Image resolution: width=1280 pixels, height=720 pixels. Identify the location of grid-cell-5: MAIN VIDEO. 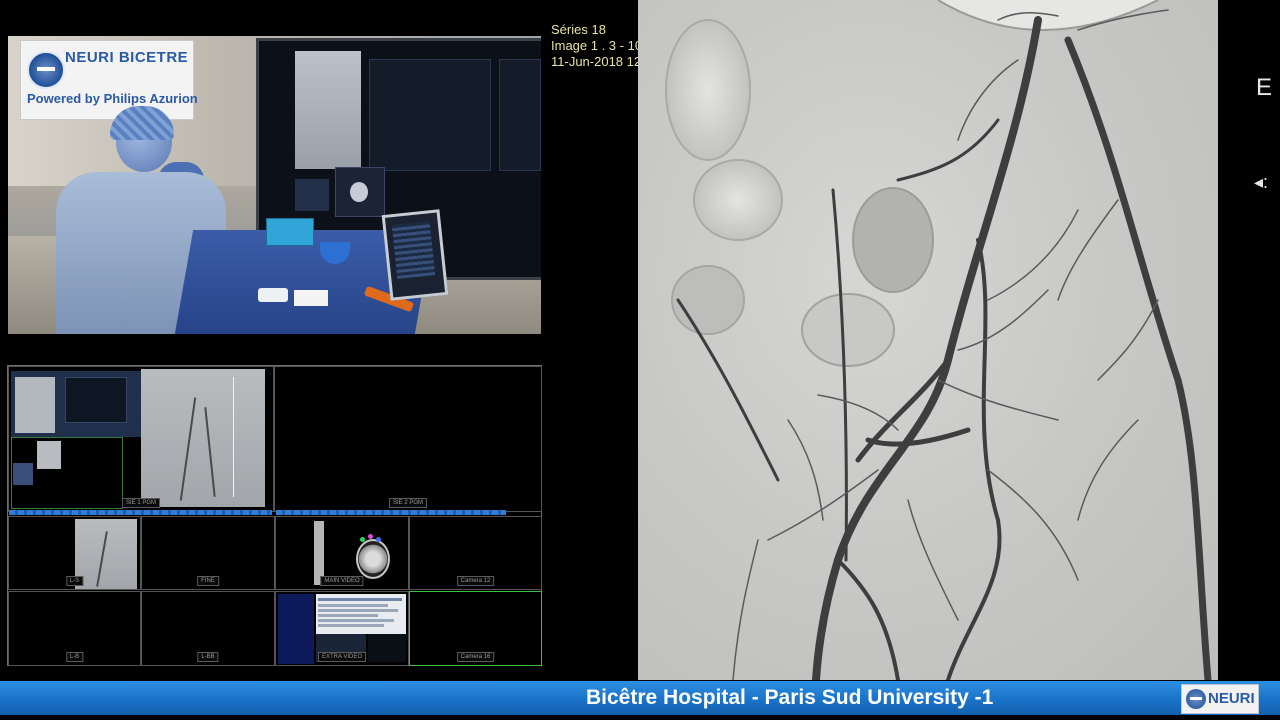
(342, 553).